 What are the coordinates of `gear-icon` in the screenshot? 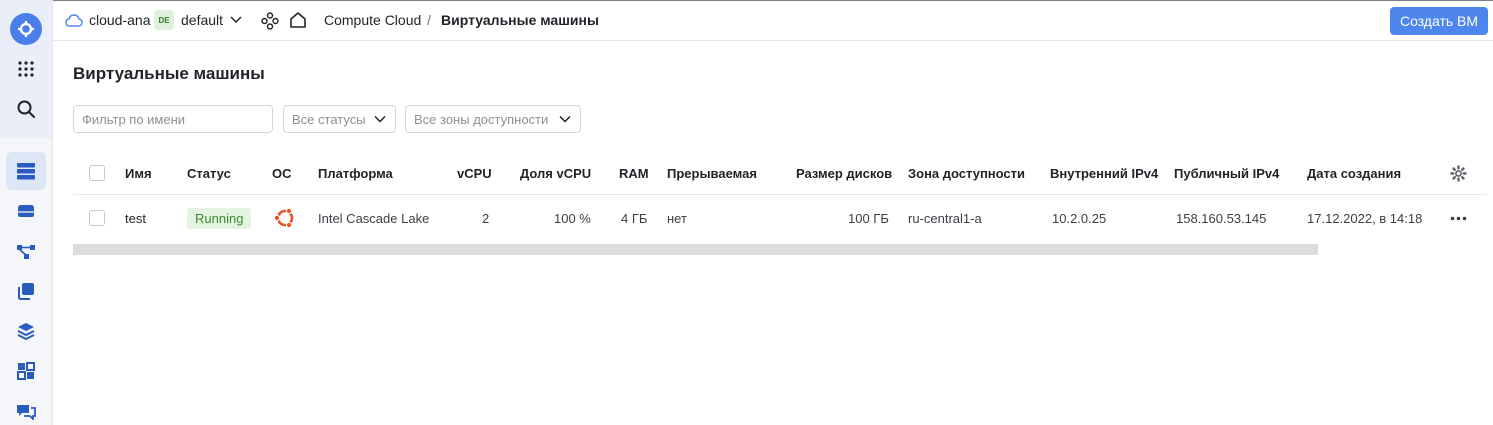 It's located at (1458, 173).